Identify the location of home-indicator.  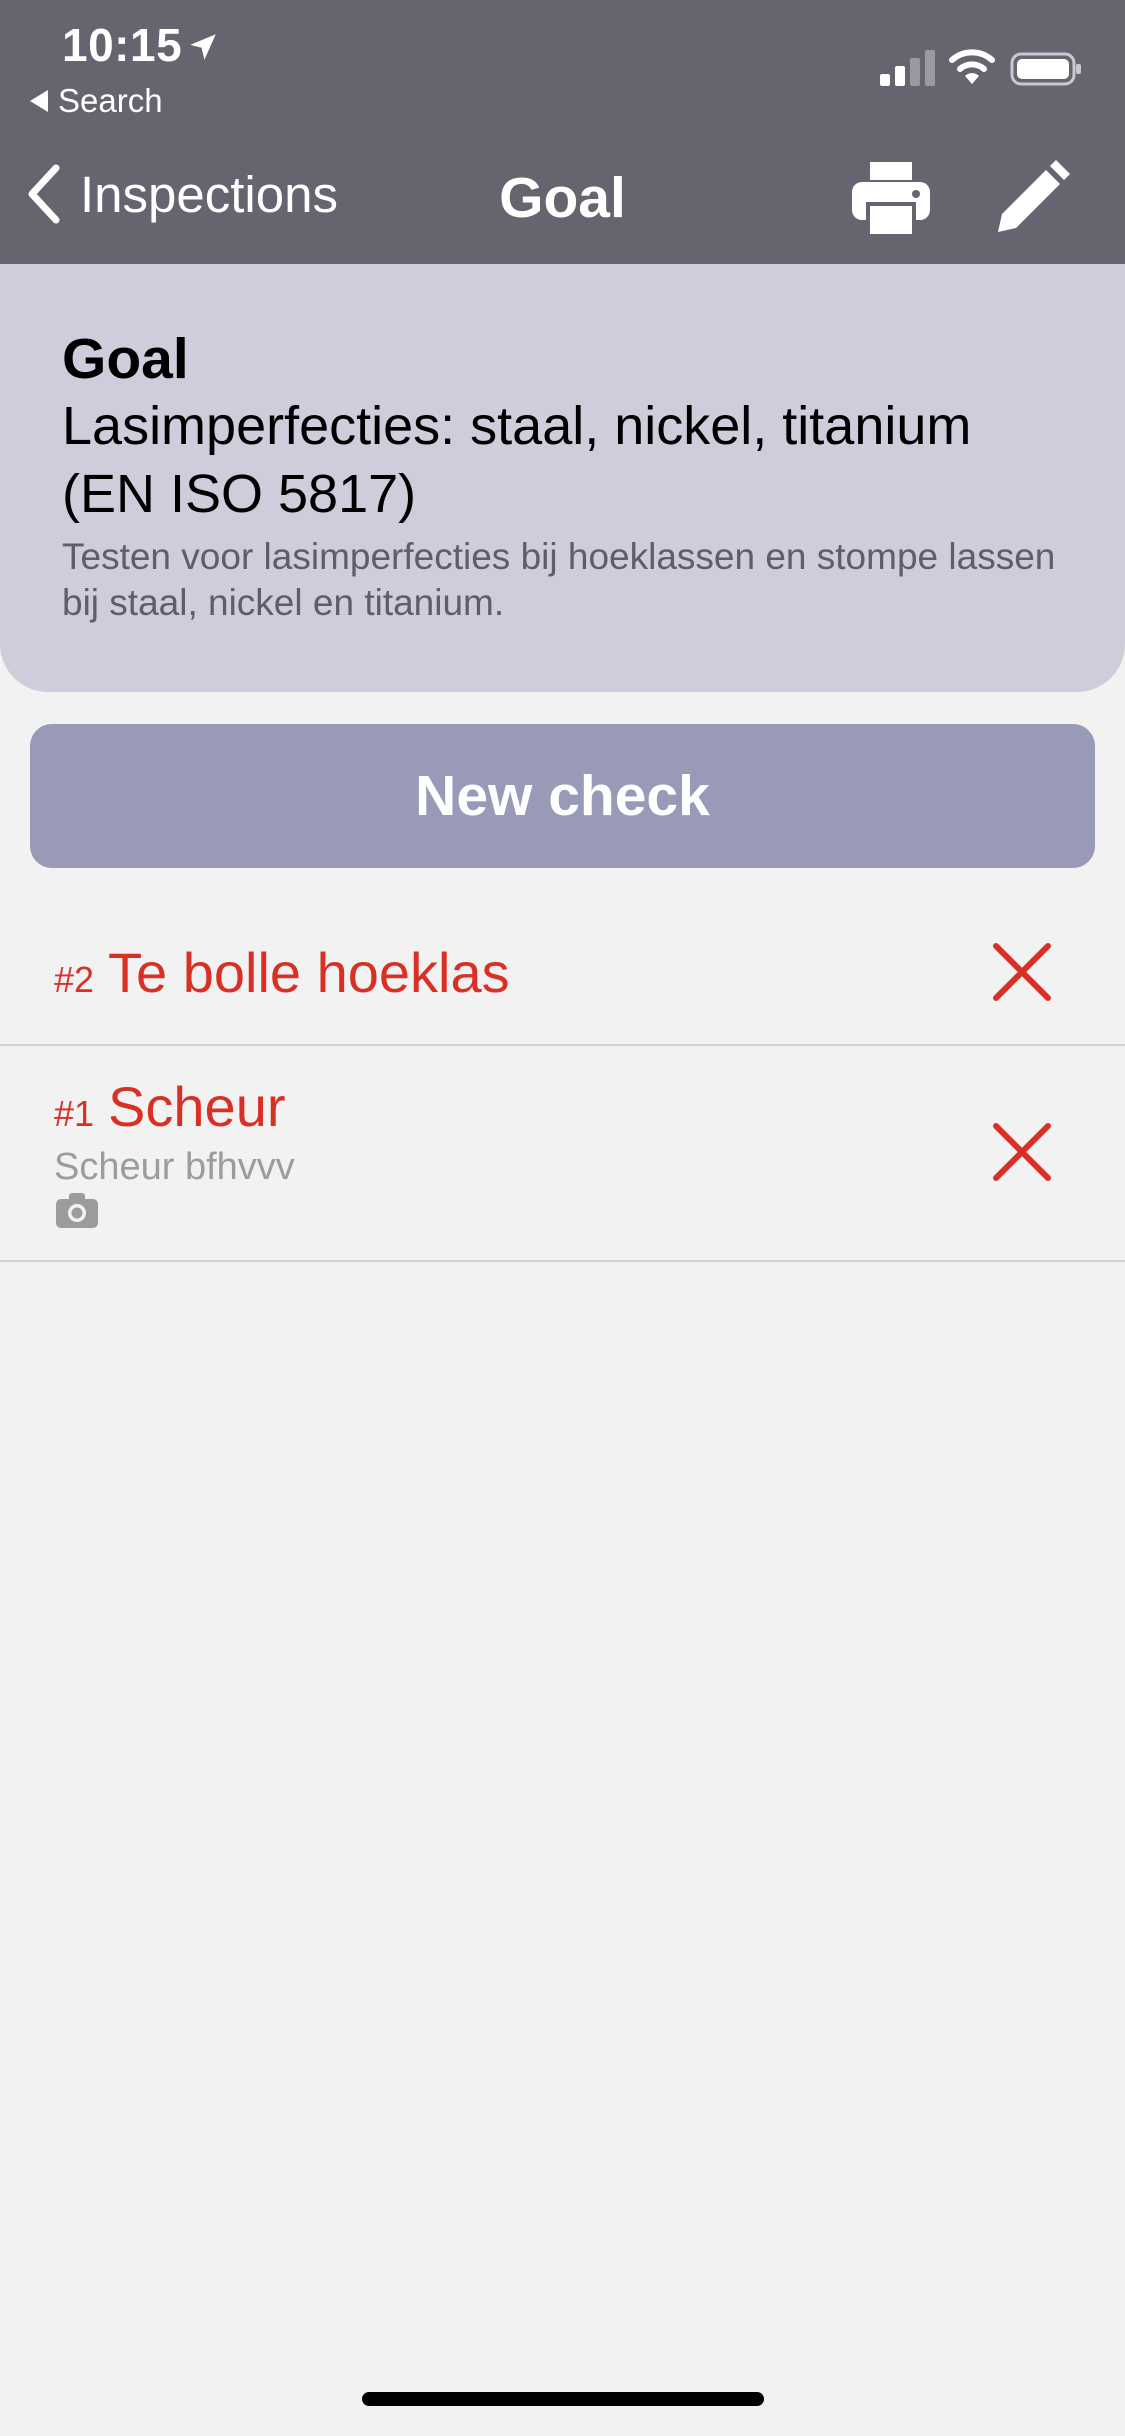
(563, 2399).